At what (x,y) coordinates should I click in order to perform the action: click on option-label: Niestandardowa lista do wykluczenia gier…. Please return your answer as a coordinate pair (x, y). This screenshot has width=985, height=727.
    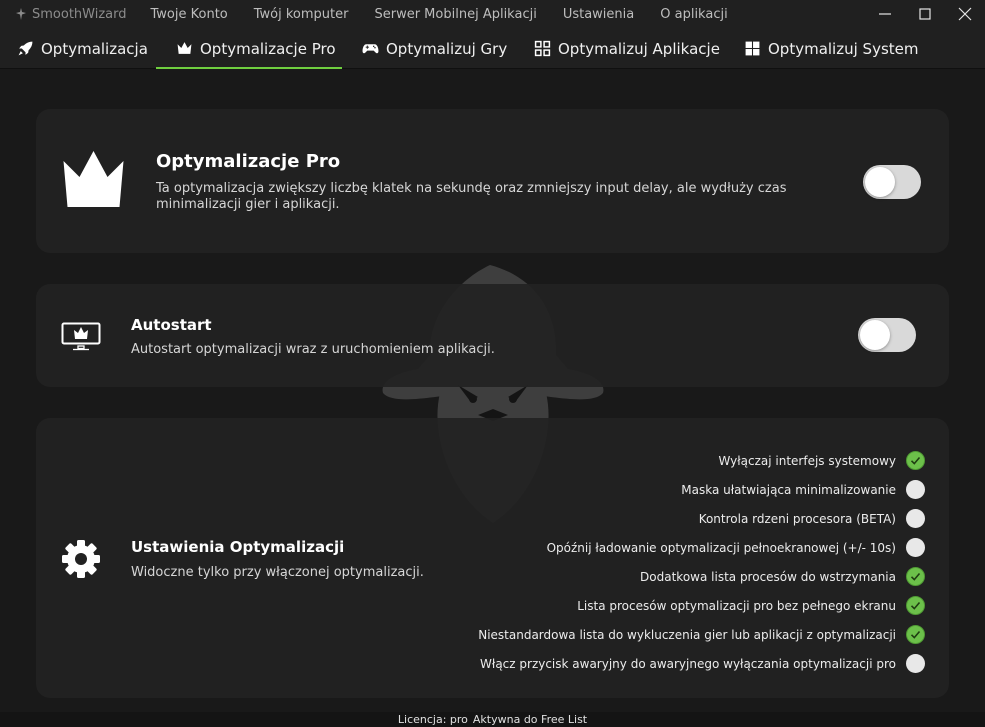
    Looking at the image, I should click on (687, 634).